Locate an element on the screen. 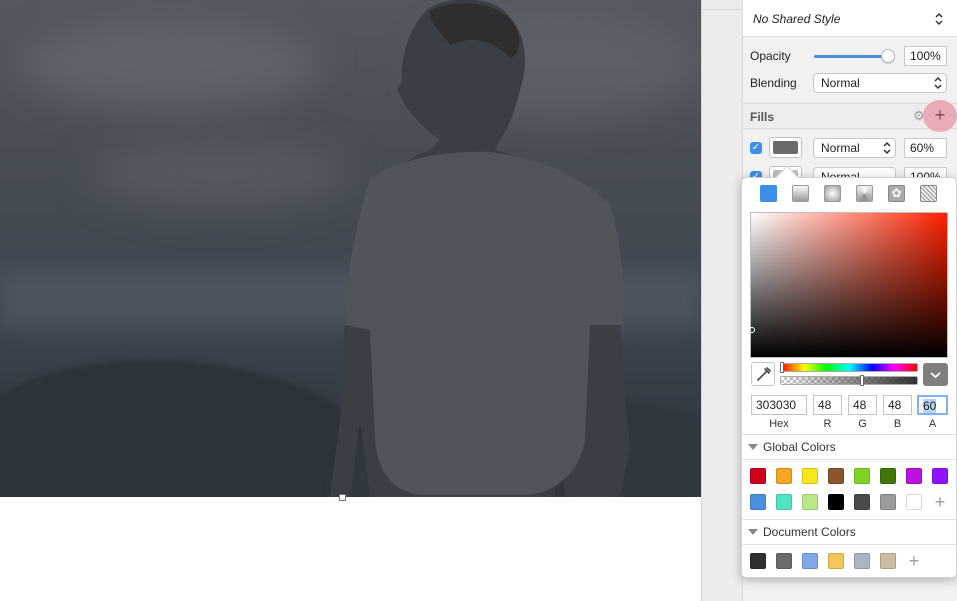 Image resolution: width=957 pixels, height=601 pixels. solid-color-icon is located at coordinates (768, 193).